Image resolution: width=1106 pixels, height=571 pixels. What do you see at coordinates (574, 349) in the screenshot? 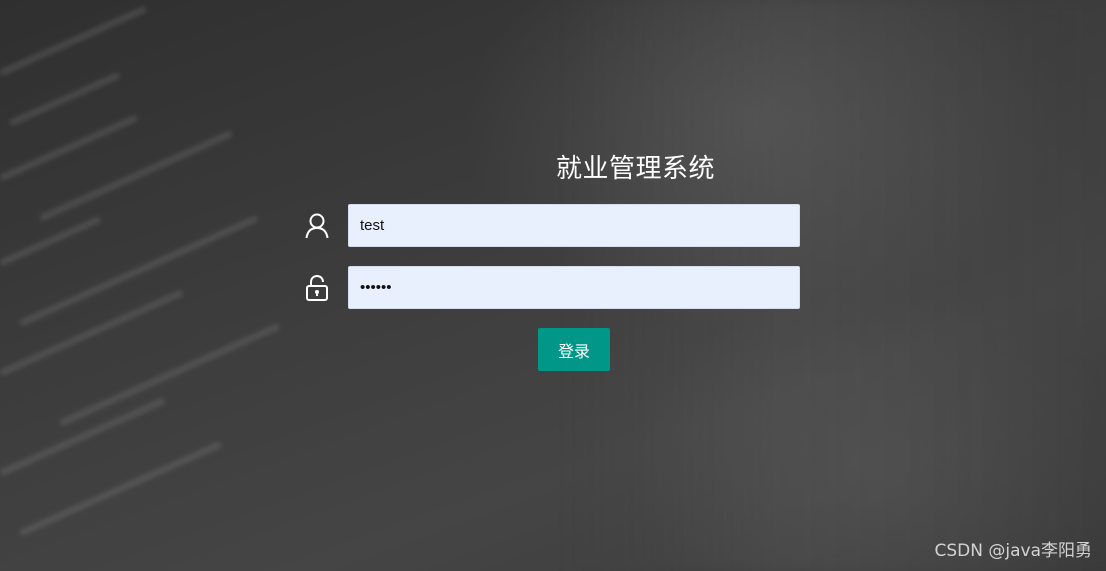
I see `login-button: 登录` at bounding box center [574, 349].